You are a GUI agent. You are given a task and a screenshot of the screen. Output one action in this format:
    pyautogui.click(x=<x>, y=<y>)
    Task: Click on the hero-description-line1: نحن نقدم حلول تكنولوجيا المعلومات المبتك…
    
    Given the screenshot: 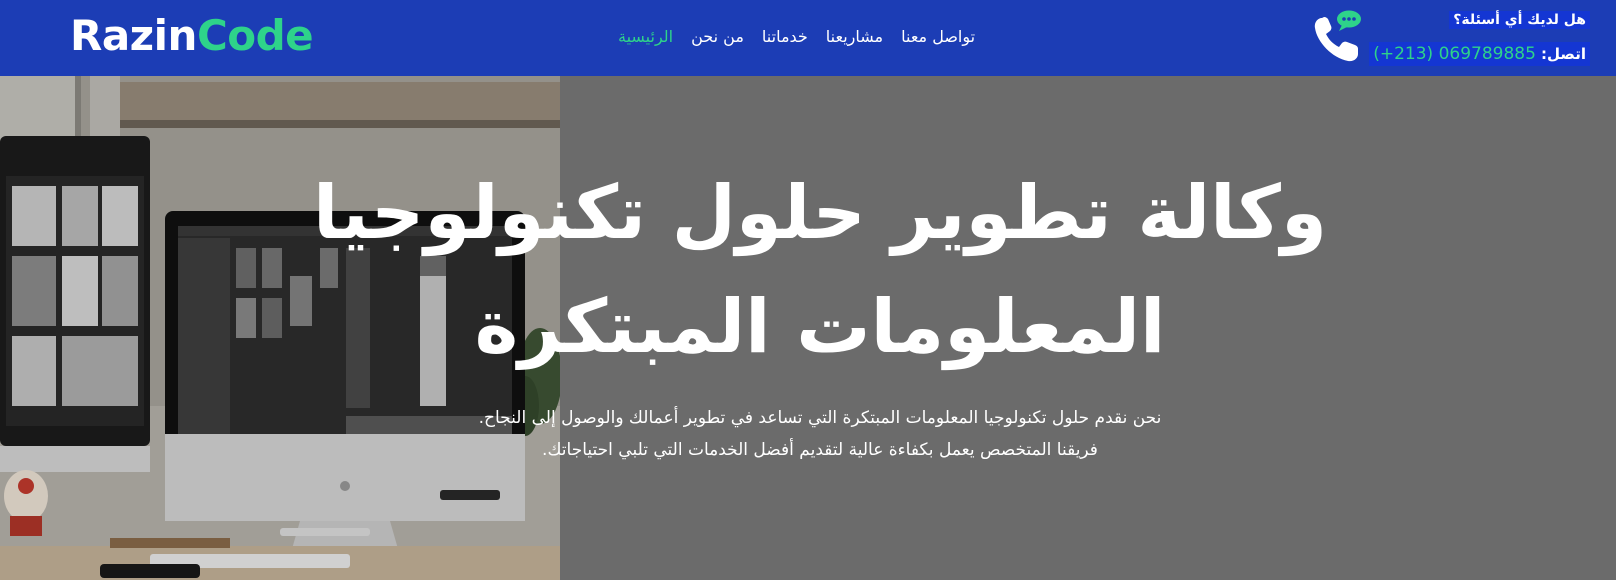 What is the action you would take?
    pyautogui.click(x=820, y=418)
    